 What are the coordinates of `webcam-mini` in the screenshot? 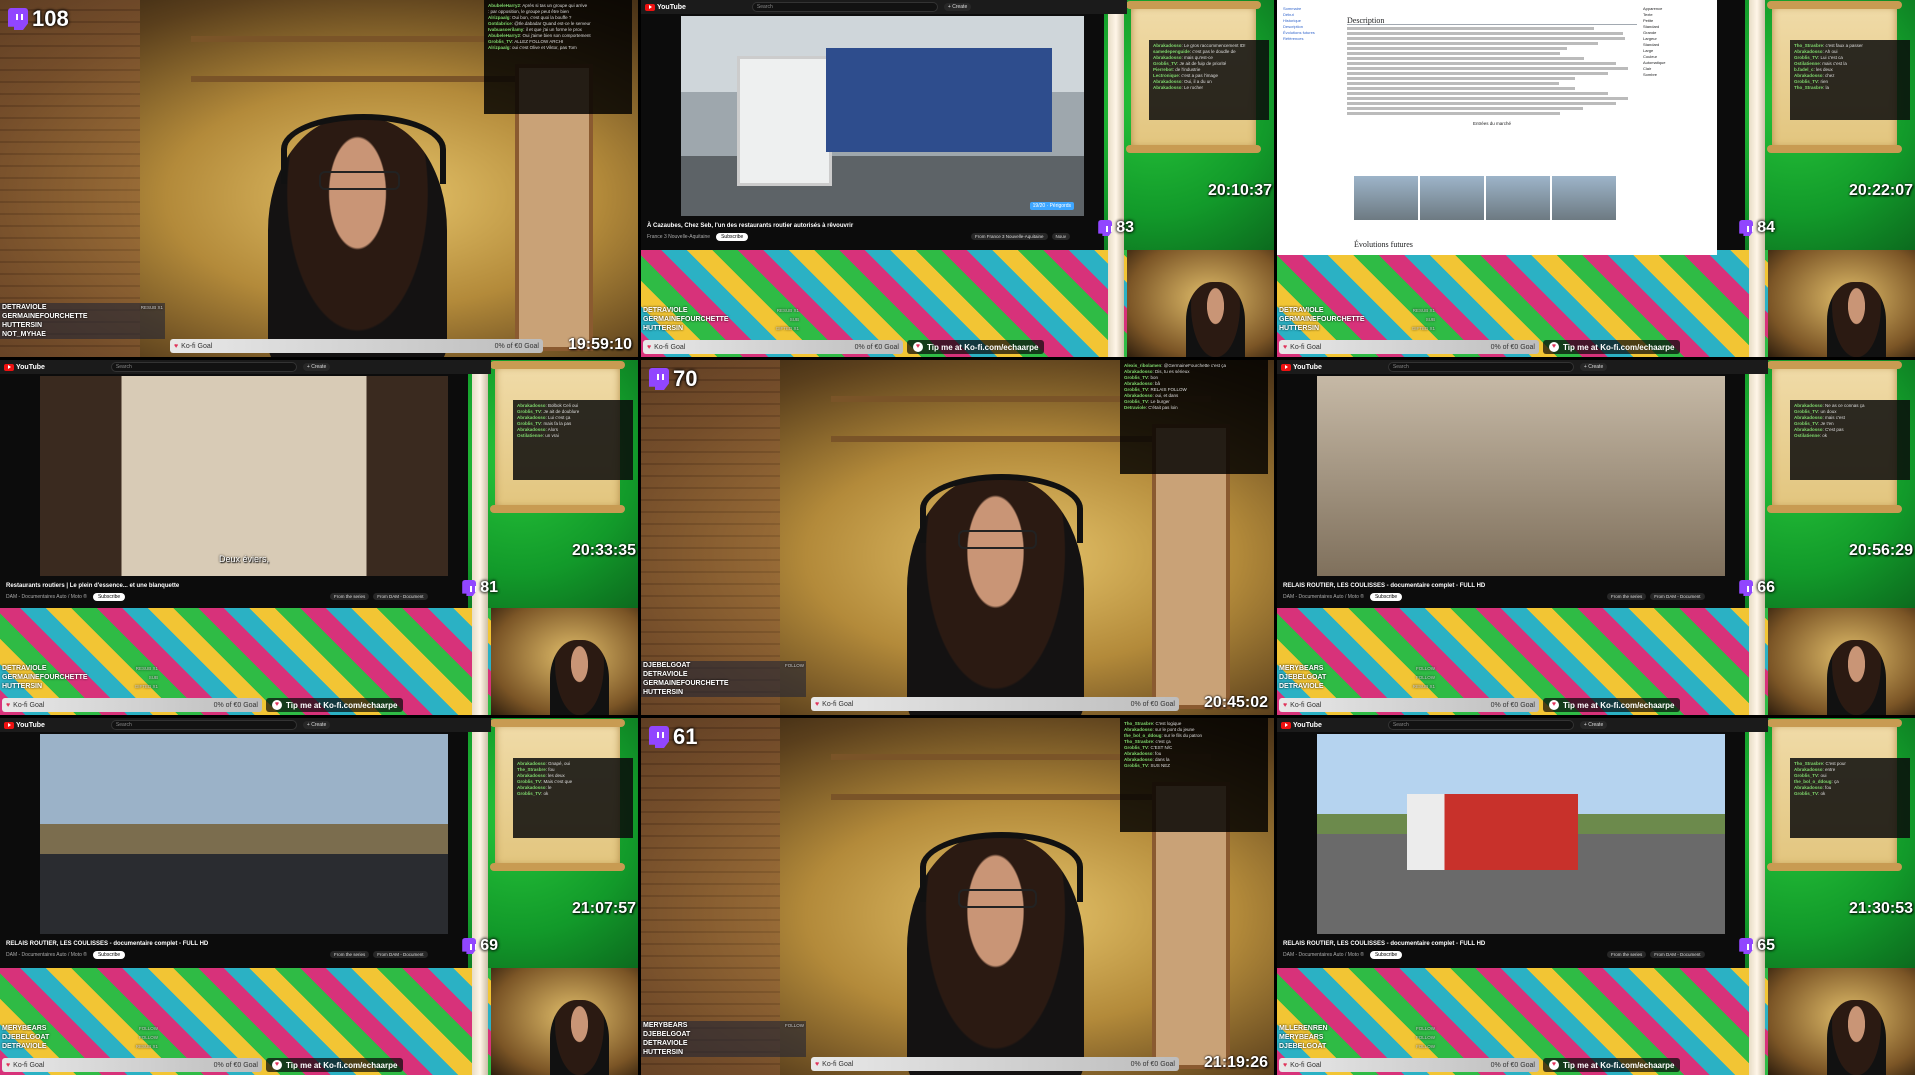 It's located at (1200, 303).